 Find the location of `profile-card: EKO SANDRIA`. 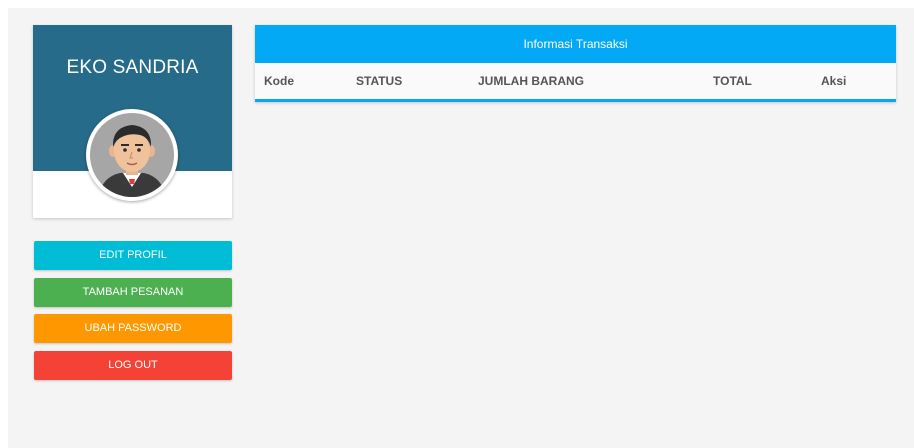

profile-card: EKO SANDRIA is located at coordinates (132, 121).